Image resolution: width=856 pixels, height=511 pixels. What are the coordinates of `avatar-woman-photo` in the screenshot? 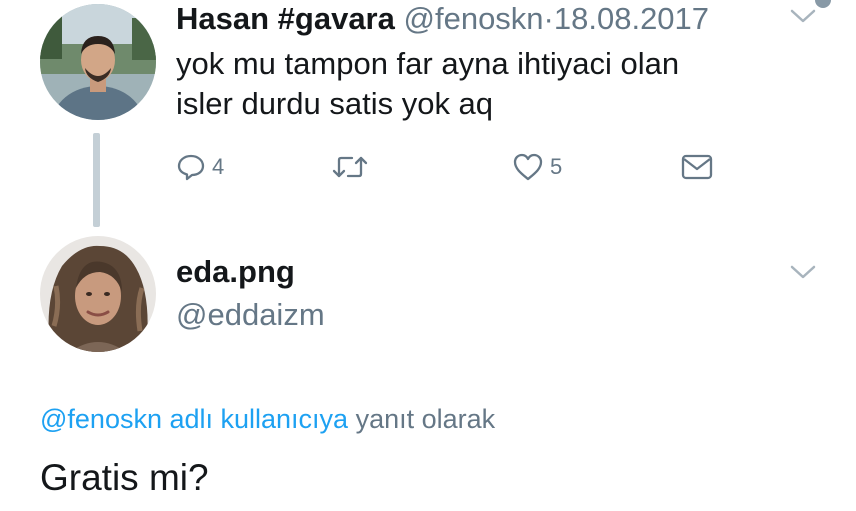 It's located at (98, 294).